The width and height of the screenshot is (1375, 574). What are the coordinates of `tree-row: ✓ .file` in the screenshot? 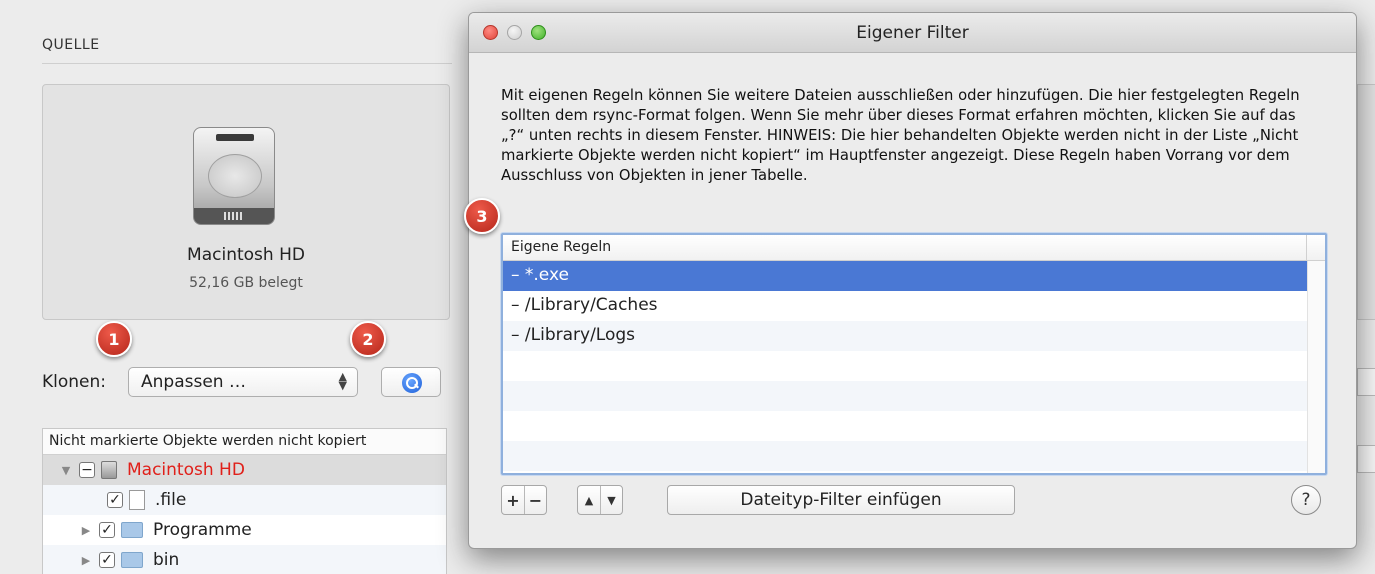 It's located at (244, 500).